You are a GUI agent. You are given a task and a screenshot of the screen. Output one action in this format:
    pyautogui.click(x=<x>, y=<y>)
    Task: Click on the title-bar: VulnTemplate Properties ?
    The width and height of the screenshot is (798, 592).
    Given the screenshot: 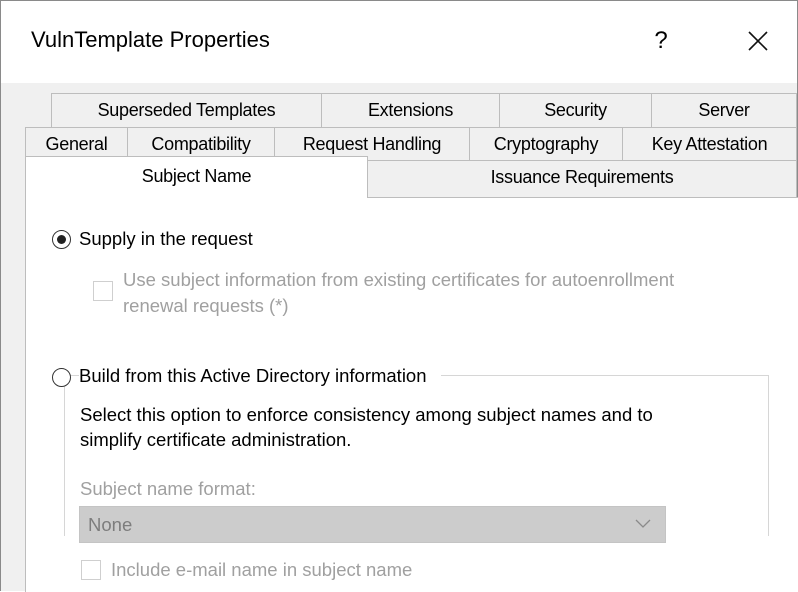 What is the action you would take?
    pyautogui.click(x=399, y=42)
    